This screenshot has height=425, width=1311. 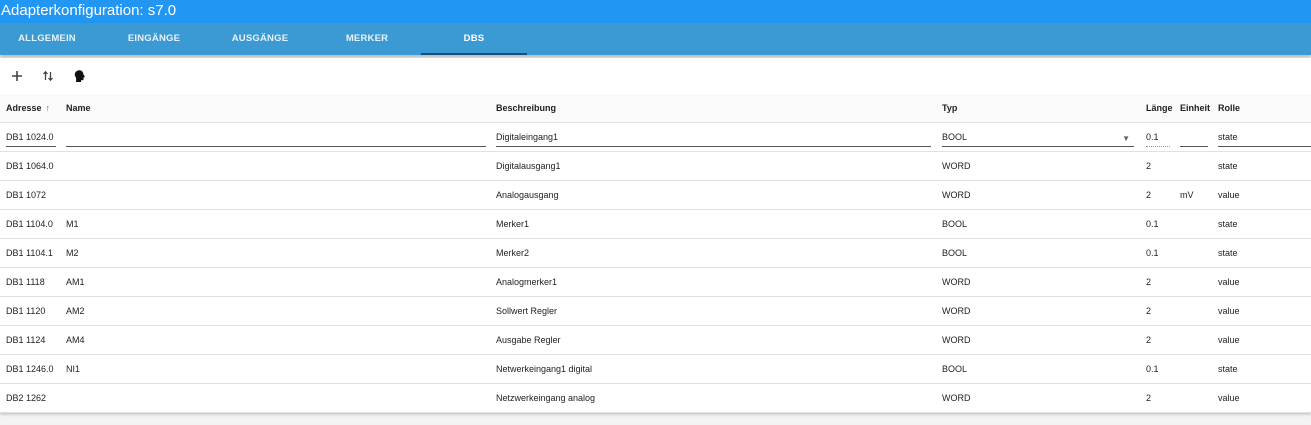 What do you see at coordinates (1229, 108) in the screenshot?
I see `column-header-rolle: Rolle` at bounding box center [1229, 108].